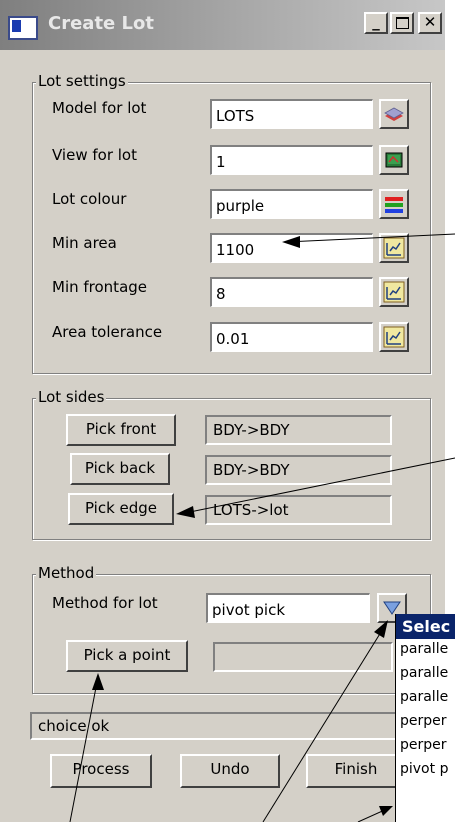 This screenshot has height=822, width=455. Describe the element at coordinates (121, 509) in the screenshot. I see `pick-edge-button: Pick edge` at that location.